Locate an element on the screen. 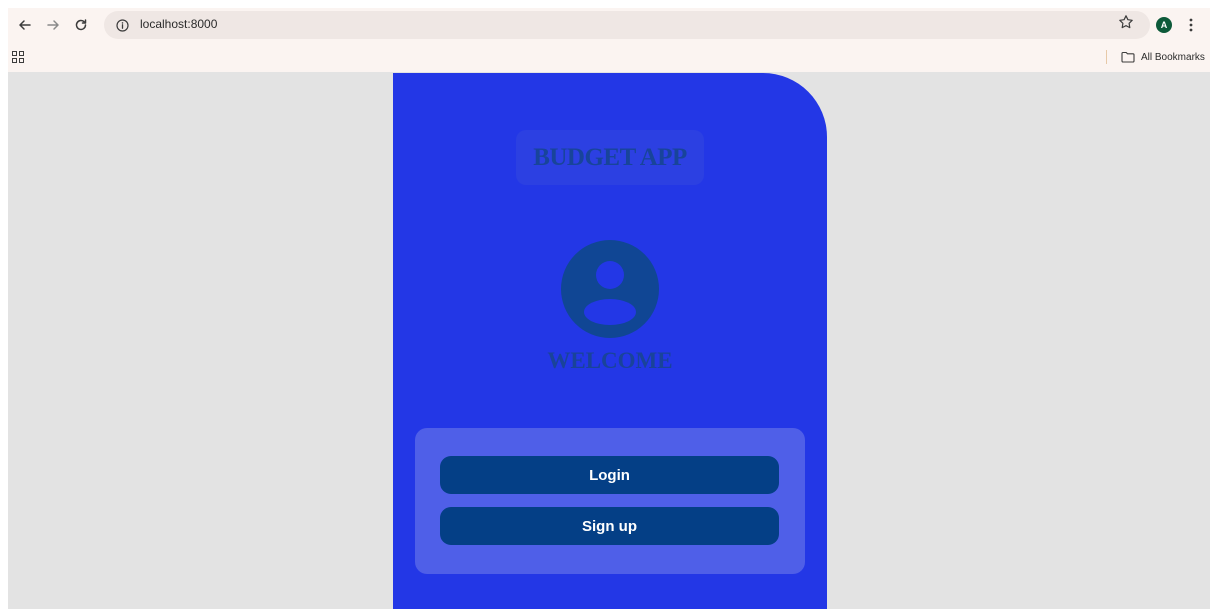 Image resolution: width=1210 pixels, height=609 pixels. star-icon is located at coordinates (1126, 24).